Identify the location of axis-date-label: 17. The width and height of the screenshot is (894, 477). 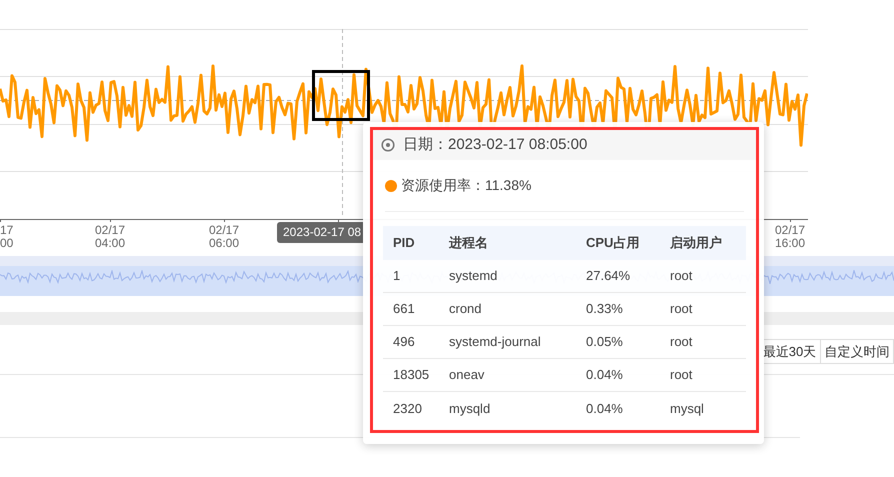
(7, 230).